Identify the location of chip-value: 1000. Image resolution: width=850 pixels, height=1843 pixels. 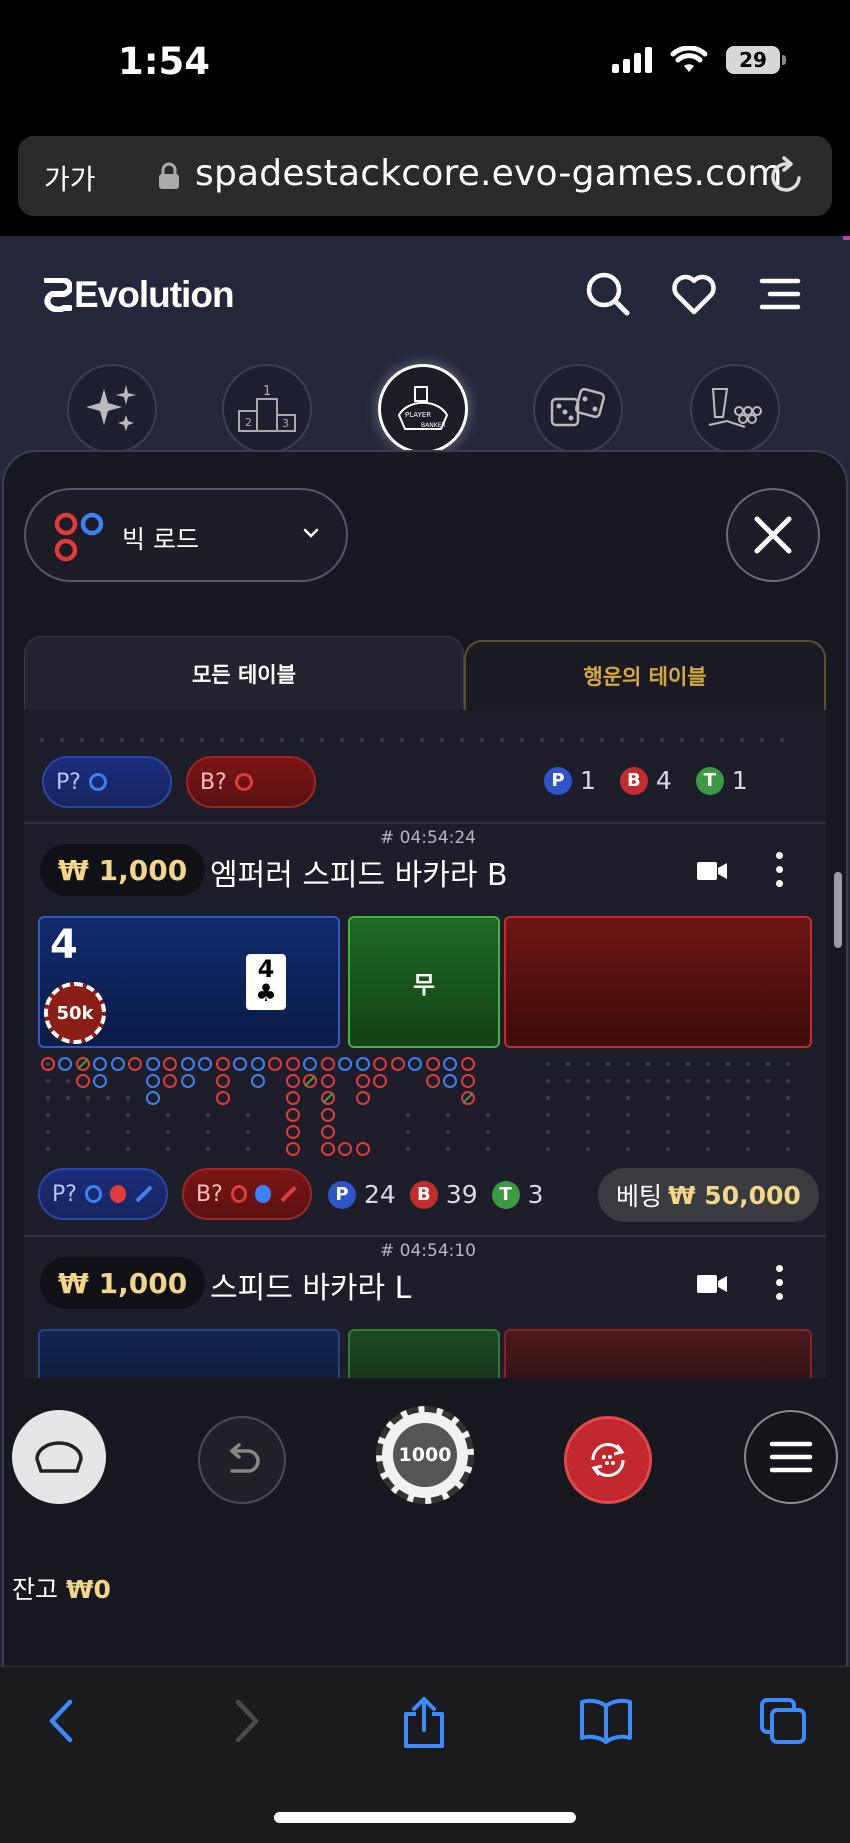
(425, 1455).